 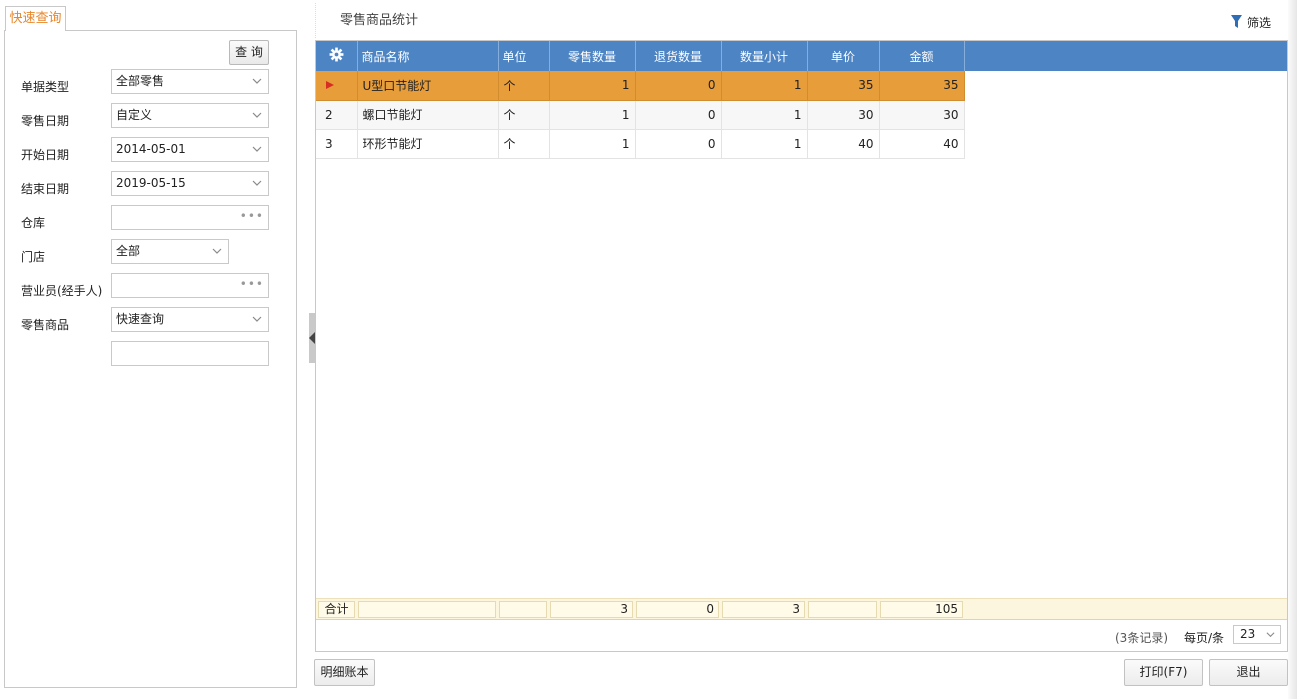 I want to click on record-count: (3条记录), so click(x=1141, y=638).